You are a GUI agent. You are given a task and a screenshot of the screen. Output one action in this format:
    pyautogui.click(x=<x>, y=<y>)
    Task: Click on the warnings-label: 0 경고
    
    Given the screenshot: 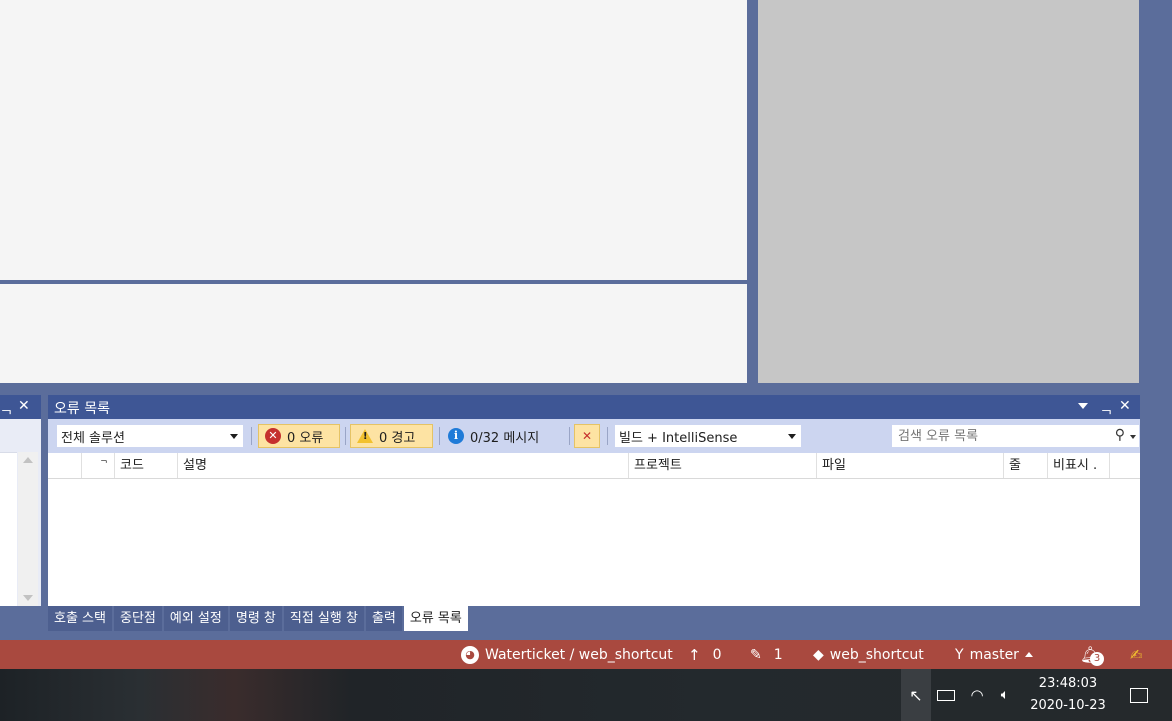 What is the action you would take?
    pyautogui.click(x=397, y=438)
    